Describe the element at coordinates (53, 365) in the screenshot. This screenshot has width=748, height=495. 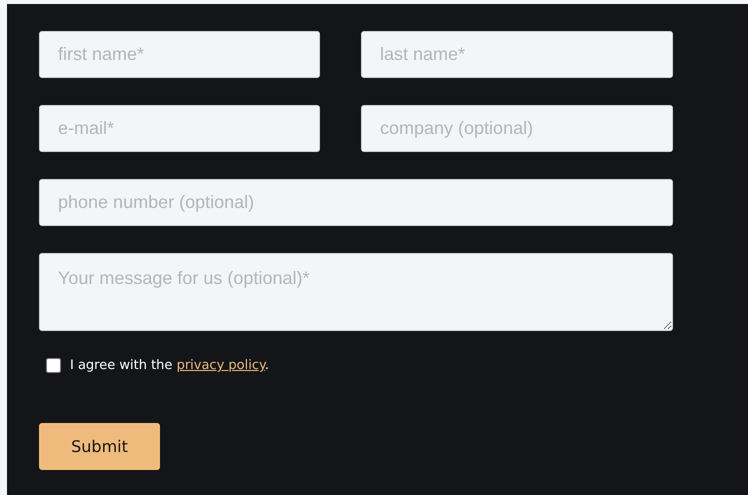
I see `checkbox` at that location.